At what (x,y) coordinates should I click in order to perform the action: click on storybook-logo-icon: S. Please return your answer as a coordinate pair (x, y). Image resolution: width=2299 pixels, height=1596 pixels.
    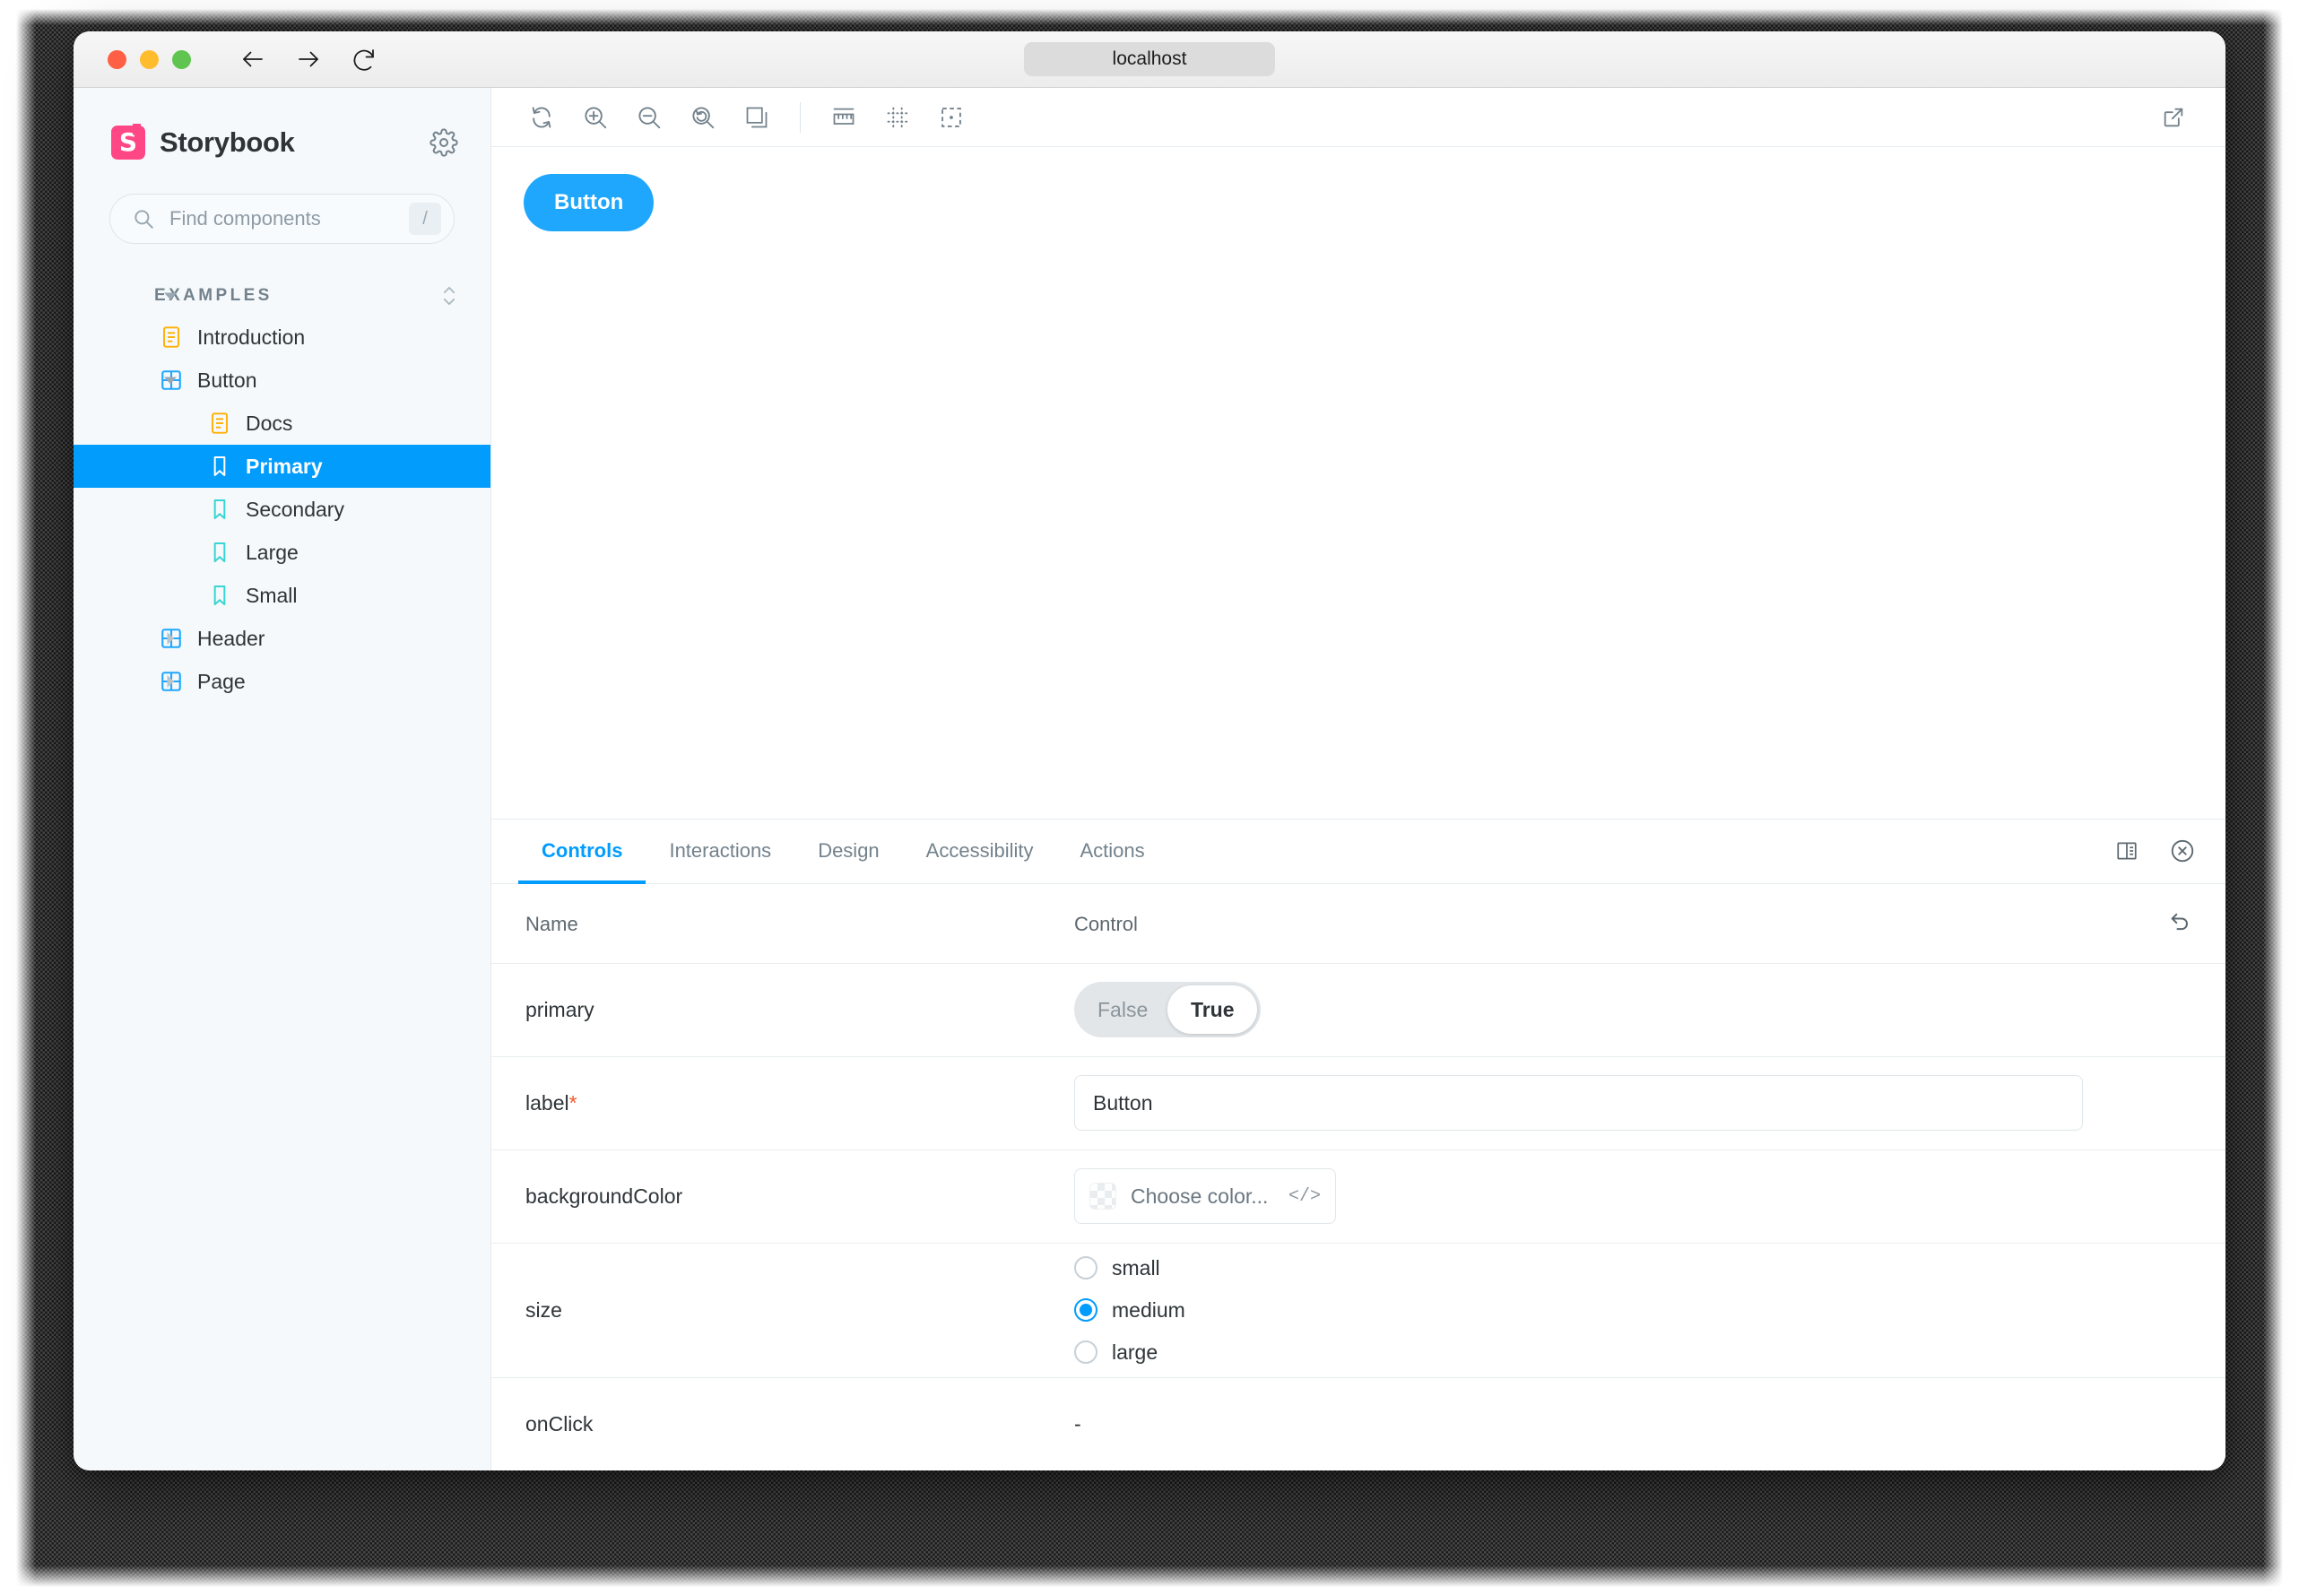
    Looking at the image, I should click on (128, 143).